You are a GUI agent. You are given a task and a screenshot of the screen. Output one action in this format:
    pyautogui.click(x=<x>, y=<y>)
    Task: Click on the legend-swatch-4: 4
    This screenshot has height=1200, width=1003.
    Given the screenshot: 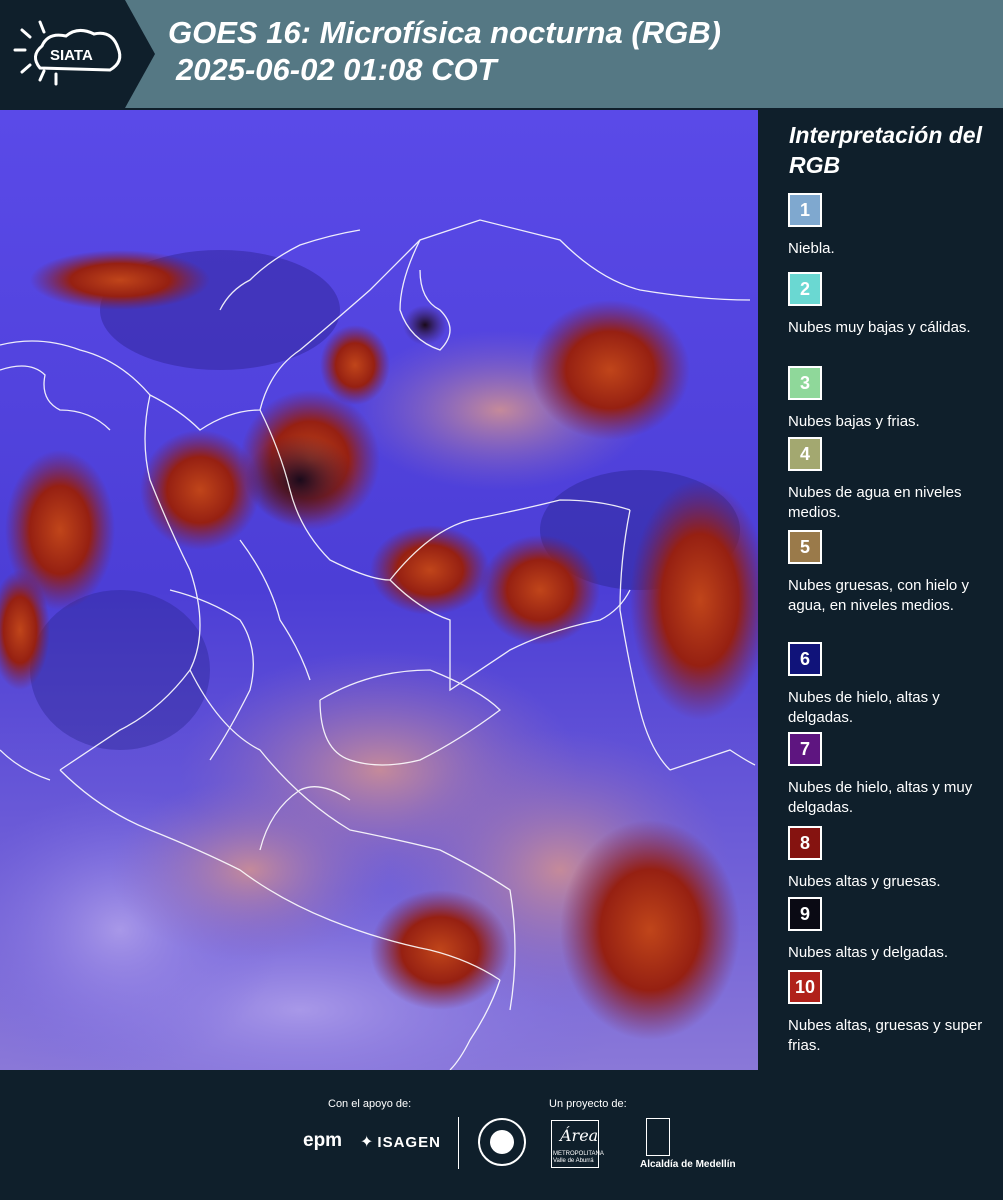 What is the action you would take?
    pyautogui.click(x=805, y=454)
    